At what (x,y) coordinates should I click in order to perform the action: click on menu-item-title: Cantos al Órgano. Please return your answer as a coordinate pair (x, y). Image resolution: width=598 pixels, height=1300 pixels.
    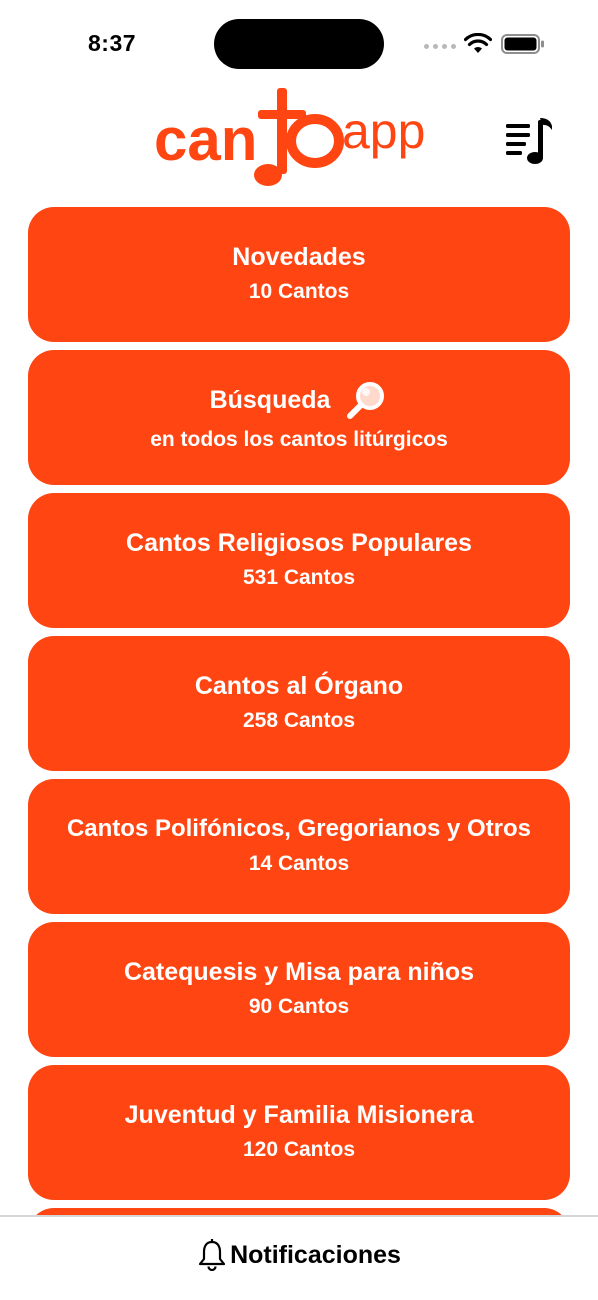
    Looking at the image, I should click on (299, 685).